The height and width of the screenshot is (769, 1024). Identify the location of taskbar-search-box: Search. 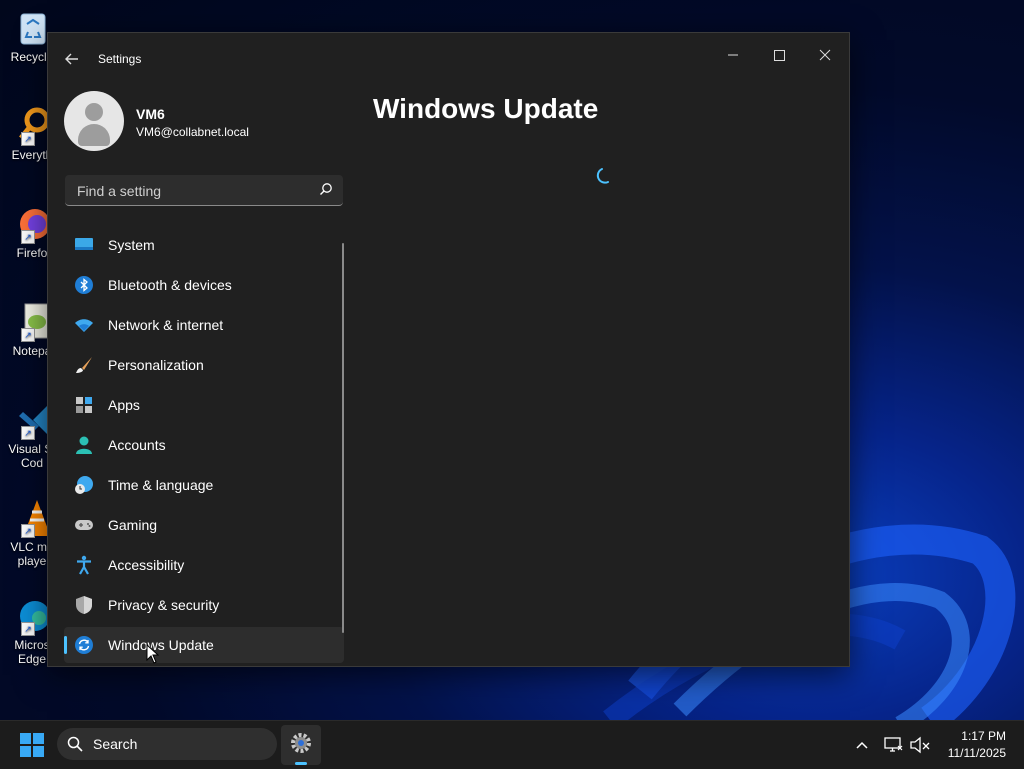
(167, 744).